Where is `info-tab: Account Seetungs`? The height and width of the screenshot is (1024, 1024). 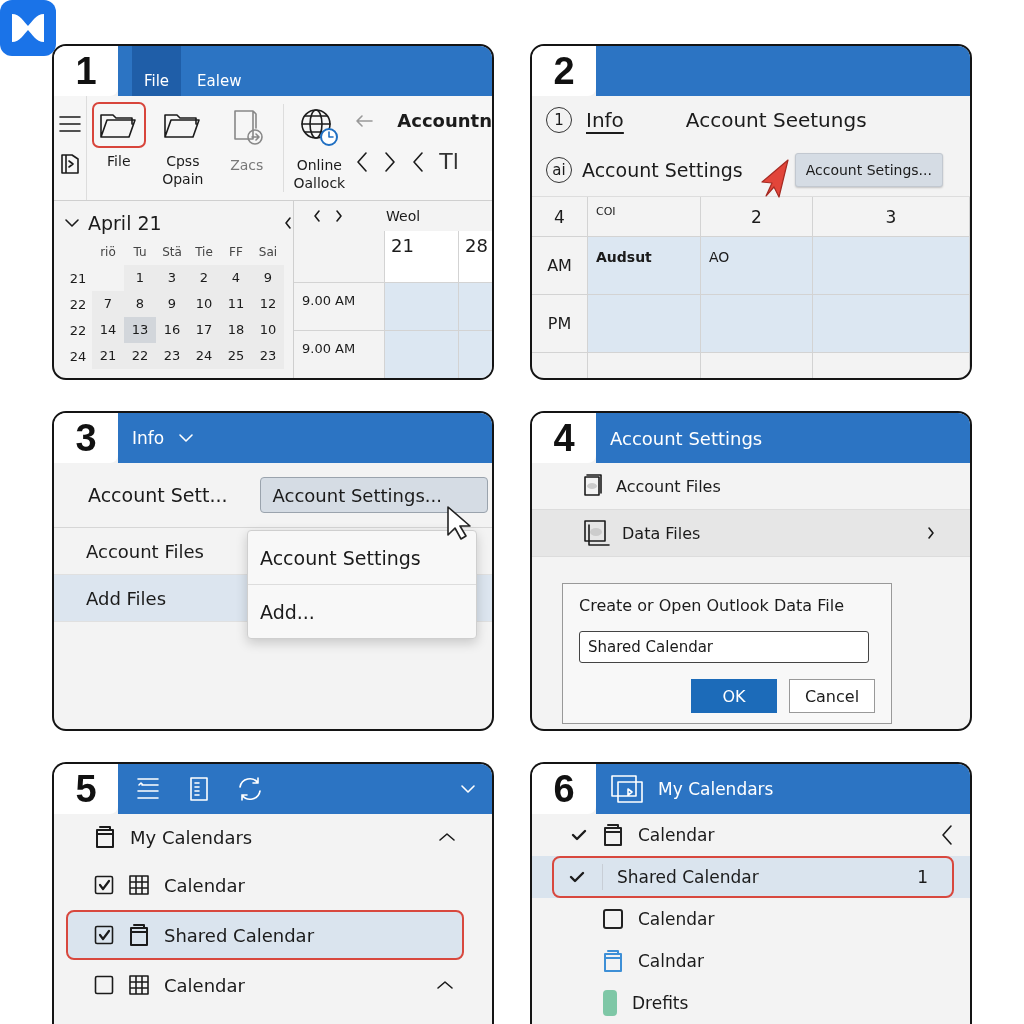
info-tab: Account Seetungs is located at coordinates (776, 120).